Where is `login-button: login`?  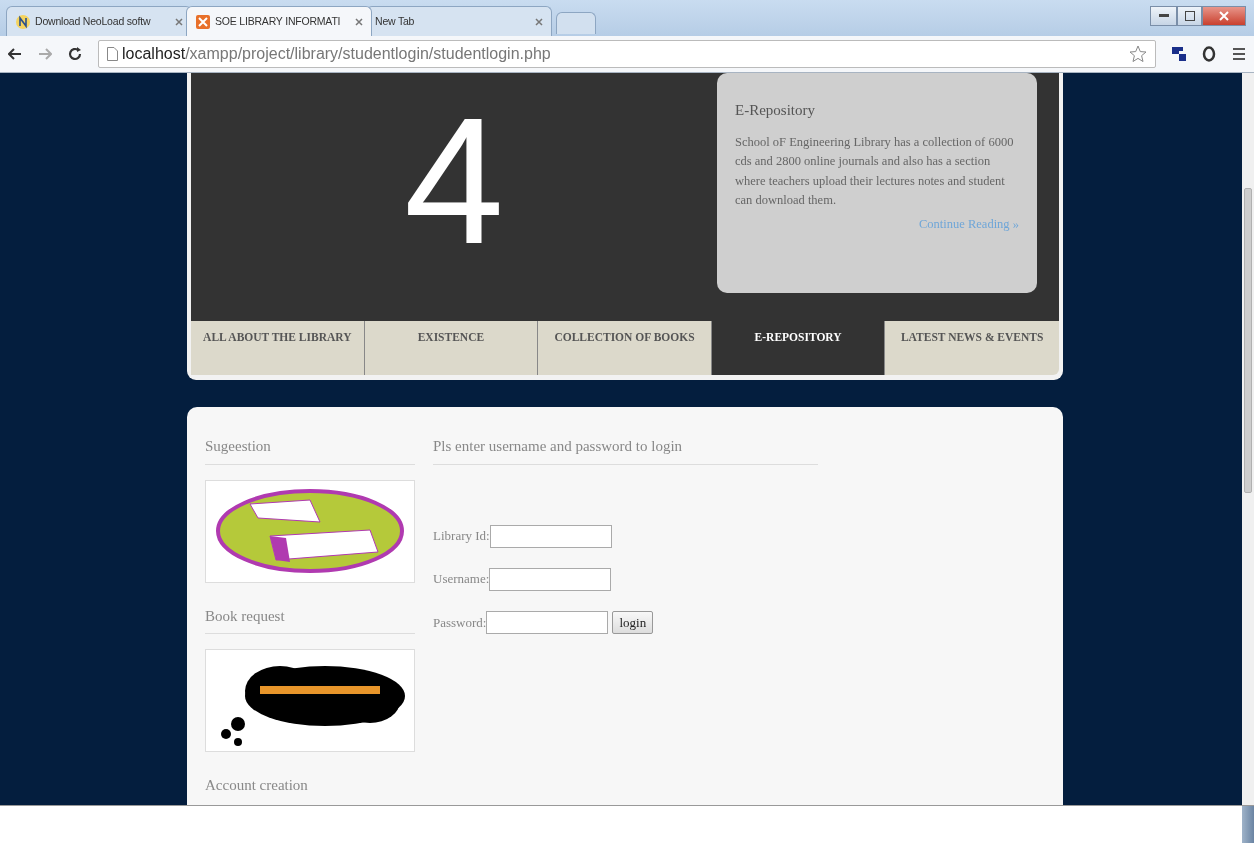
login-button: login is located at coordinates (633, 622).